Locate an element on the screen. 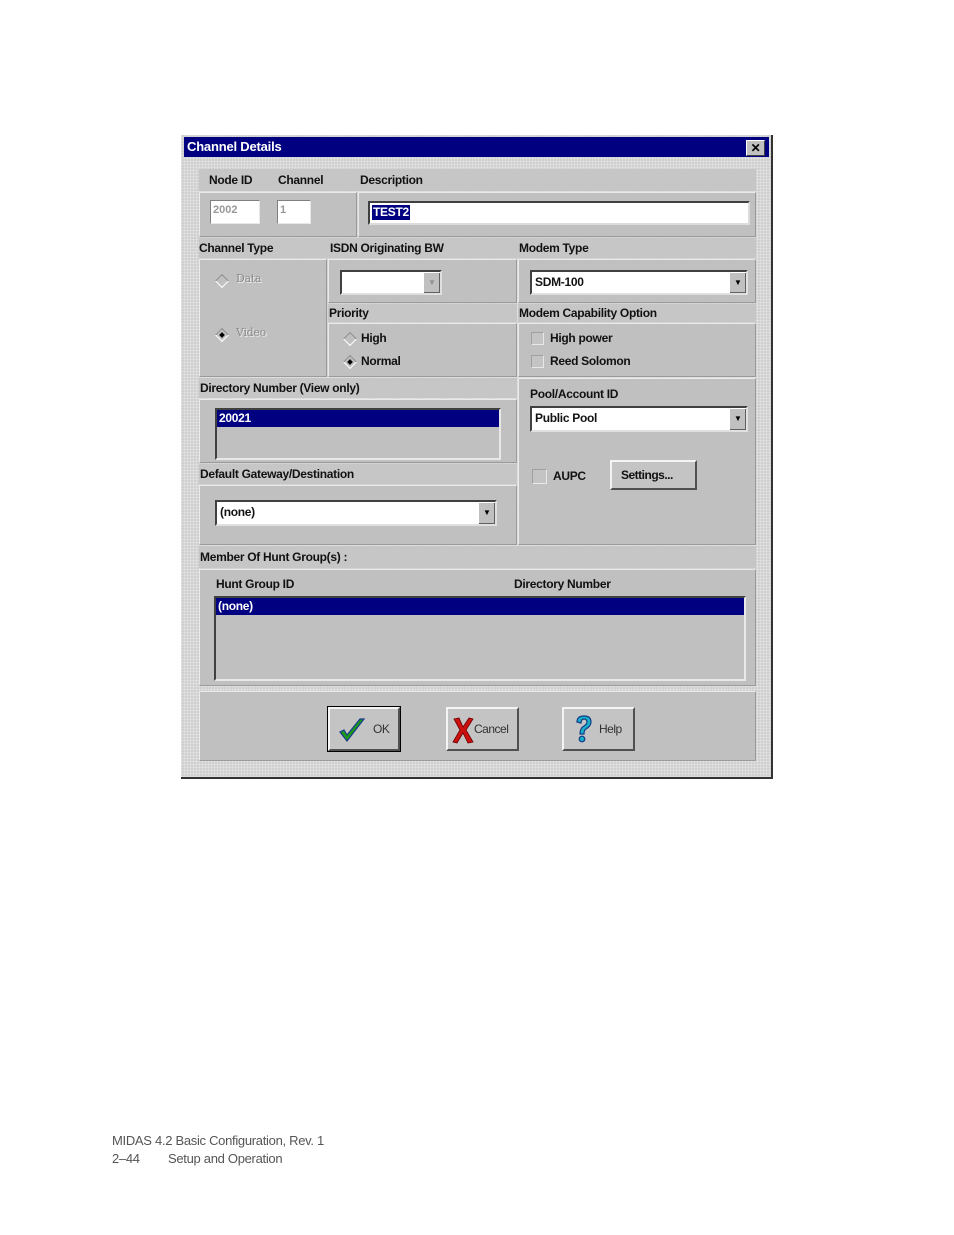 Image resolution: width=954 pixels, height=1235 pixels. normal-option-label: Normal is located at coordinates (381, 361).